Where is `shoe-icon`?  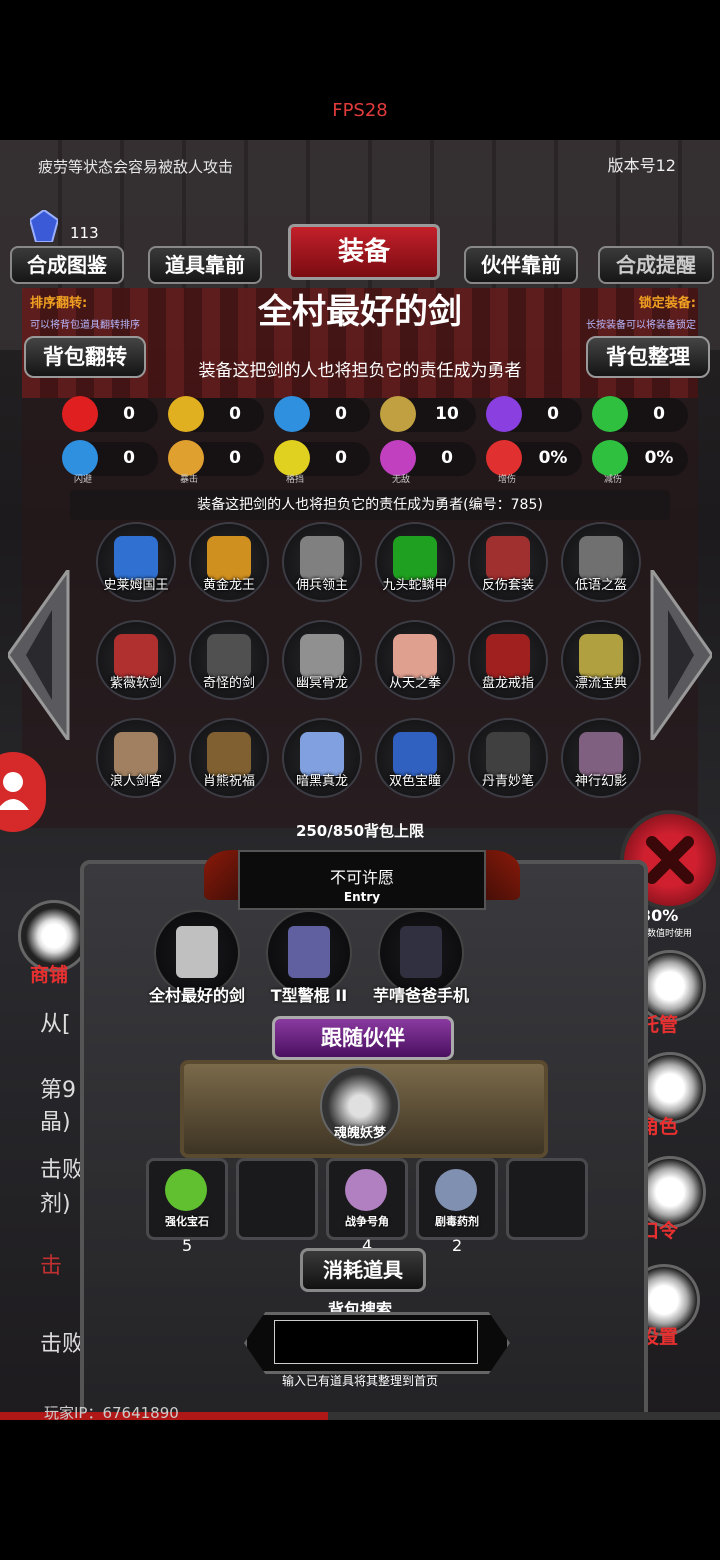 shoe-icon is located at coordinates (292, 414).